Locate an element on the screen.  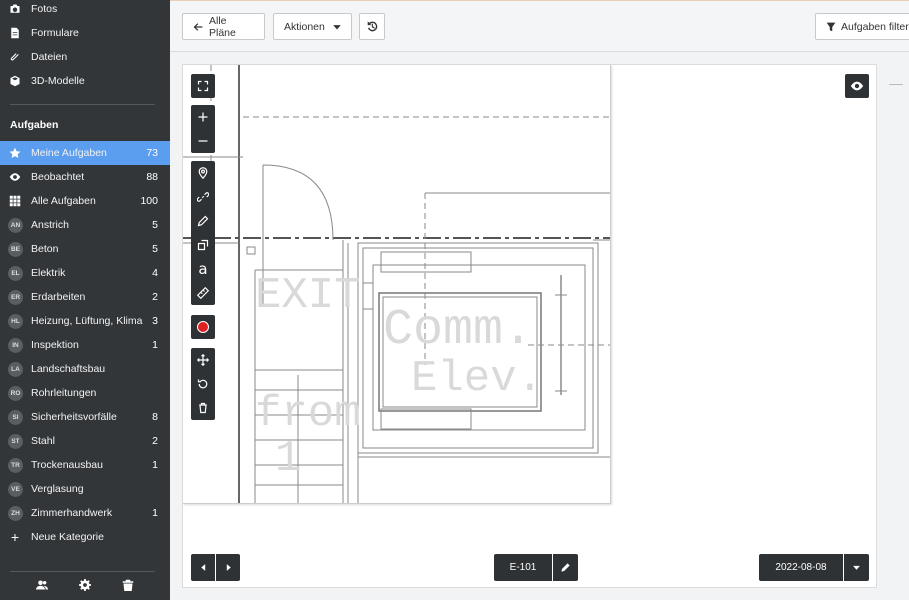
category-label: Inspektion is located at coordinates (55, 345).